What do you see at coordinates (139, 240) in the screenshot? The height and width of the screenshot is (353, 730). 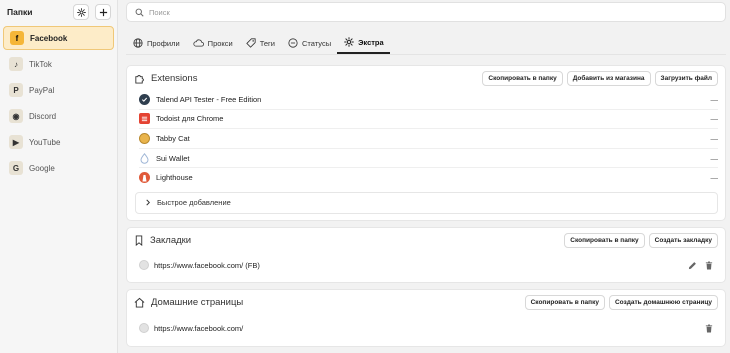 I see `bookmark-icon` at bounding box center [139, 240].